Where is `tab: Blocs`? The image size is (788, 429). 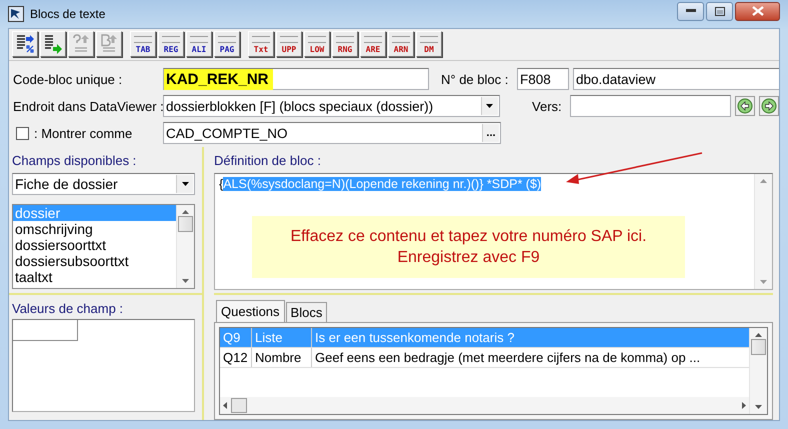 tab: Blocs is located at coordinates (307, 312).